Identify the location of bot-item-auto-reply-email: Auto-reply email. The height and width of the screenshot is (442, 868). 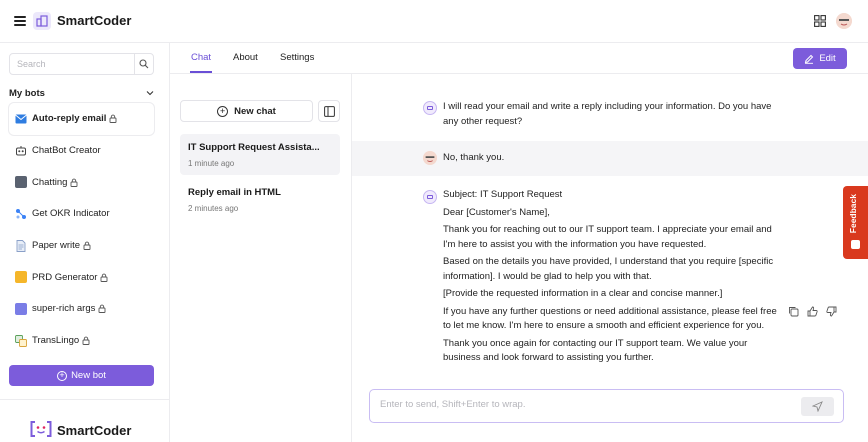
(81, 119).